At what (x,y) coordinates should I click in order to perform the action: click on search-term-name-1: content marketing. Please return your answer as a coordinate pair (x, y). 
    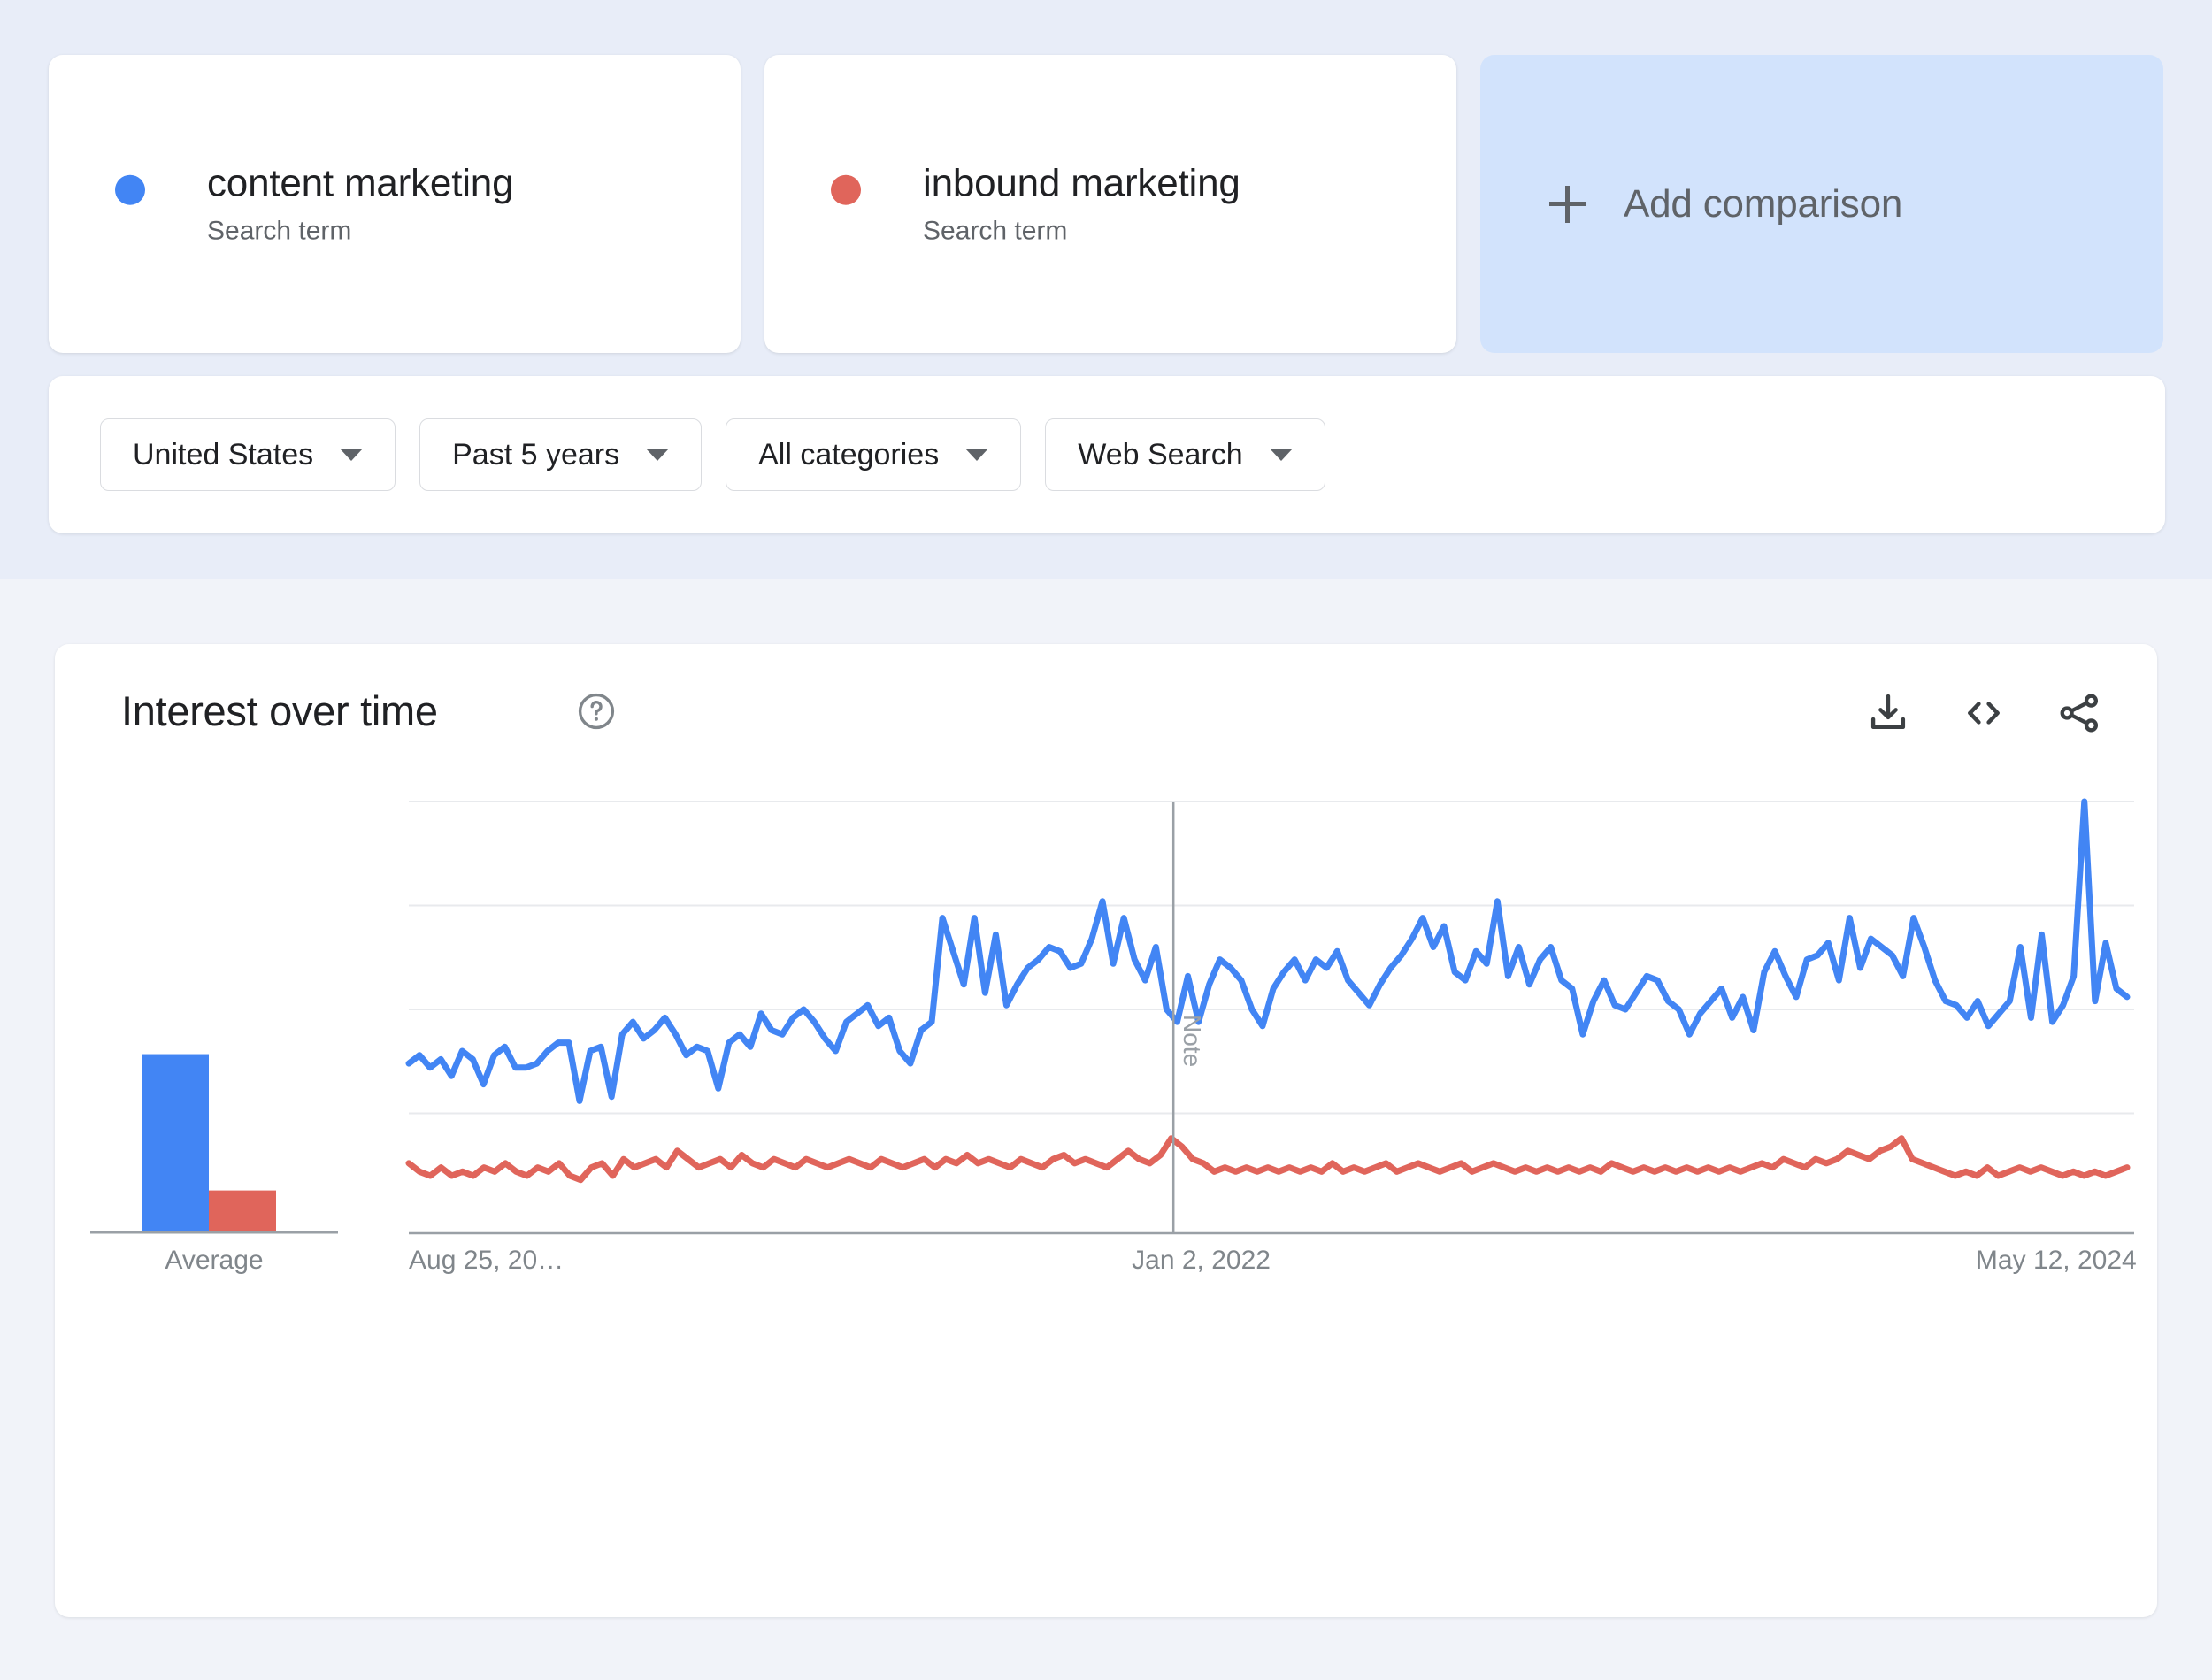
    Looking at the image, I should click on (361, 183).